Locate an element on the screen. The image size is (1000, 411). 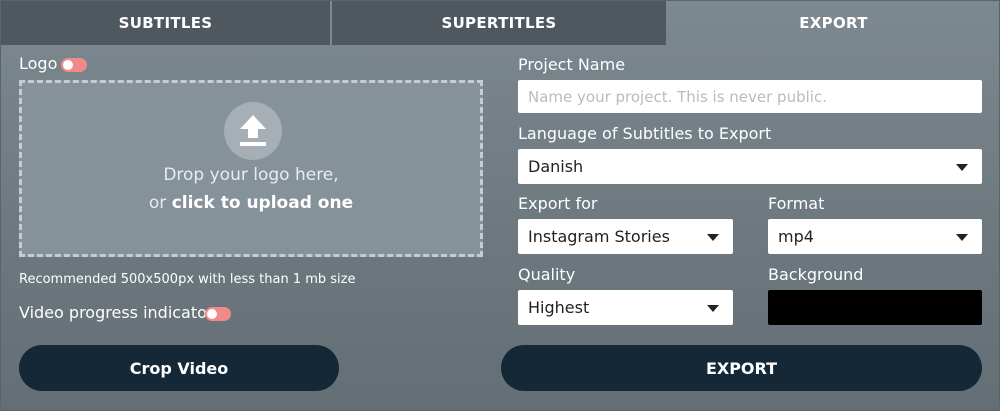
format-value: mp4 is located at coordinates (796, 236).